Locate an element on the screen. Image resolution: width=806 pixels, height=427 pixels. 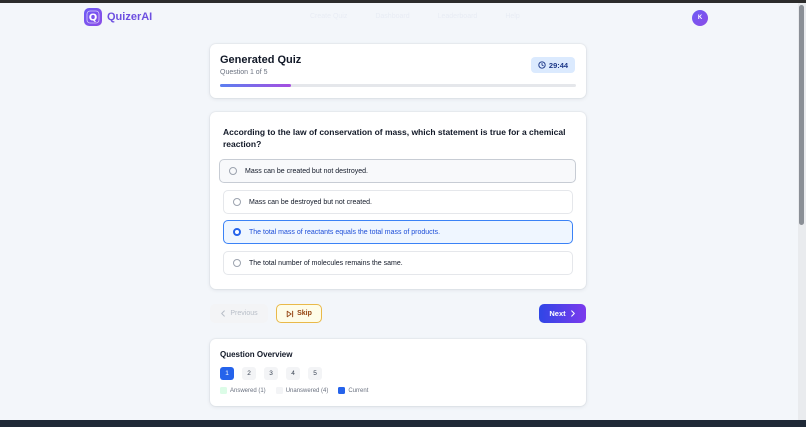
radio-selected-icon is located at coordinates (237, 232).